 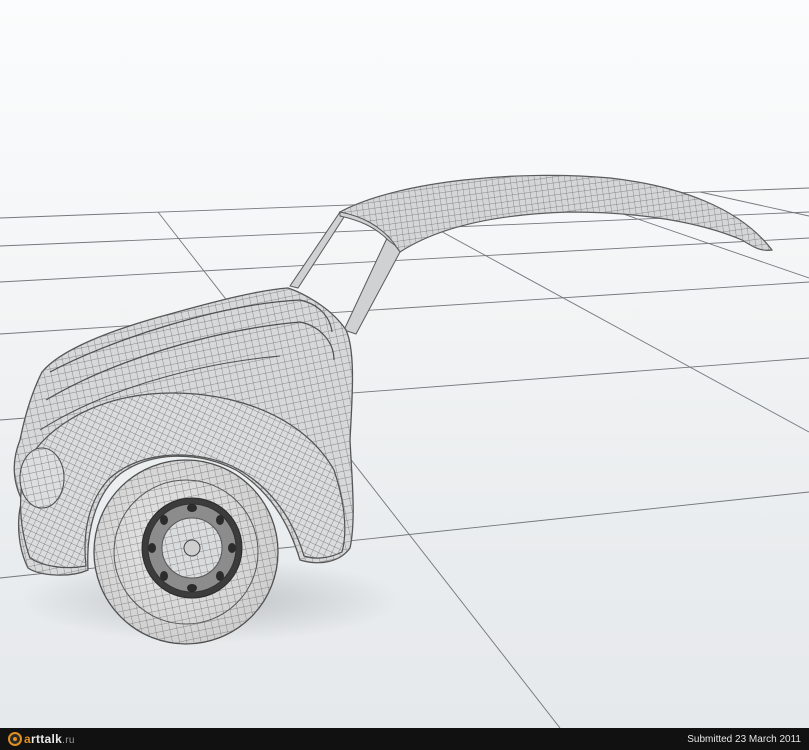 I want to click on site-logo: arttalk.ru, so click(x=41, y=739).